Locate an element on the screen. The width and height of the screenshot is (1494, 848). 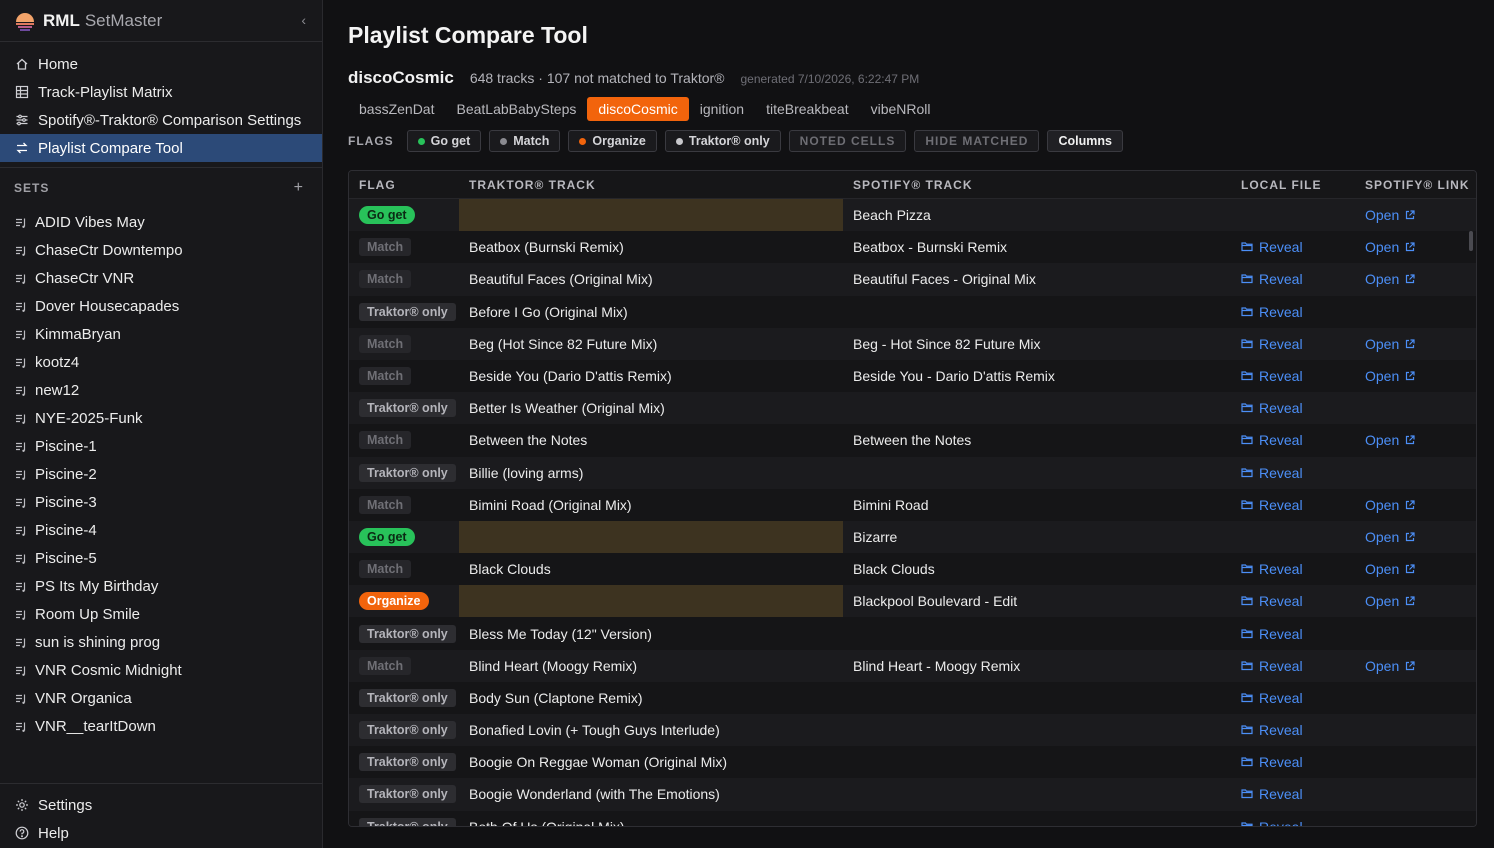
set-item: NYE-2025-Funk is located at coordinates (161, 418).